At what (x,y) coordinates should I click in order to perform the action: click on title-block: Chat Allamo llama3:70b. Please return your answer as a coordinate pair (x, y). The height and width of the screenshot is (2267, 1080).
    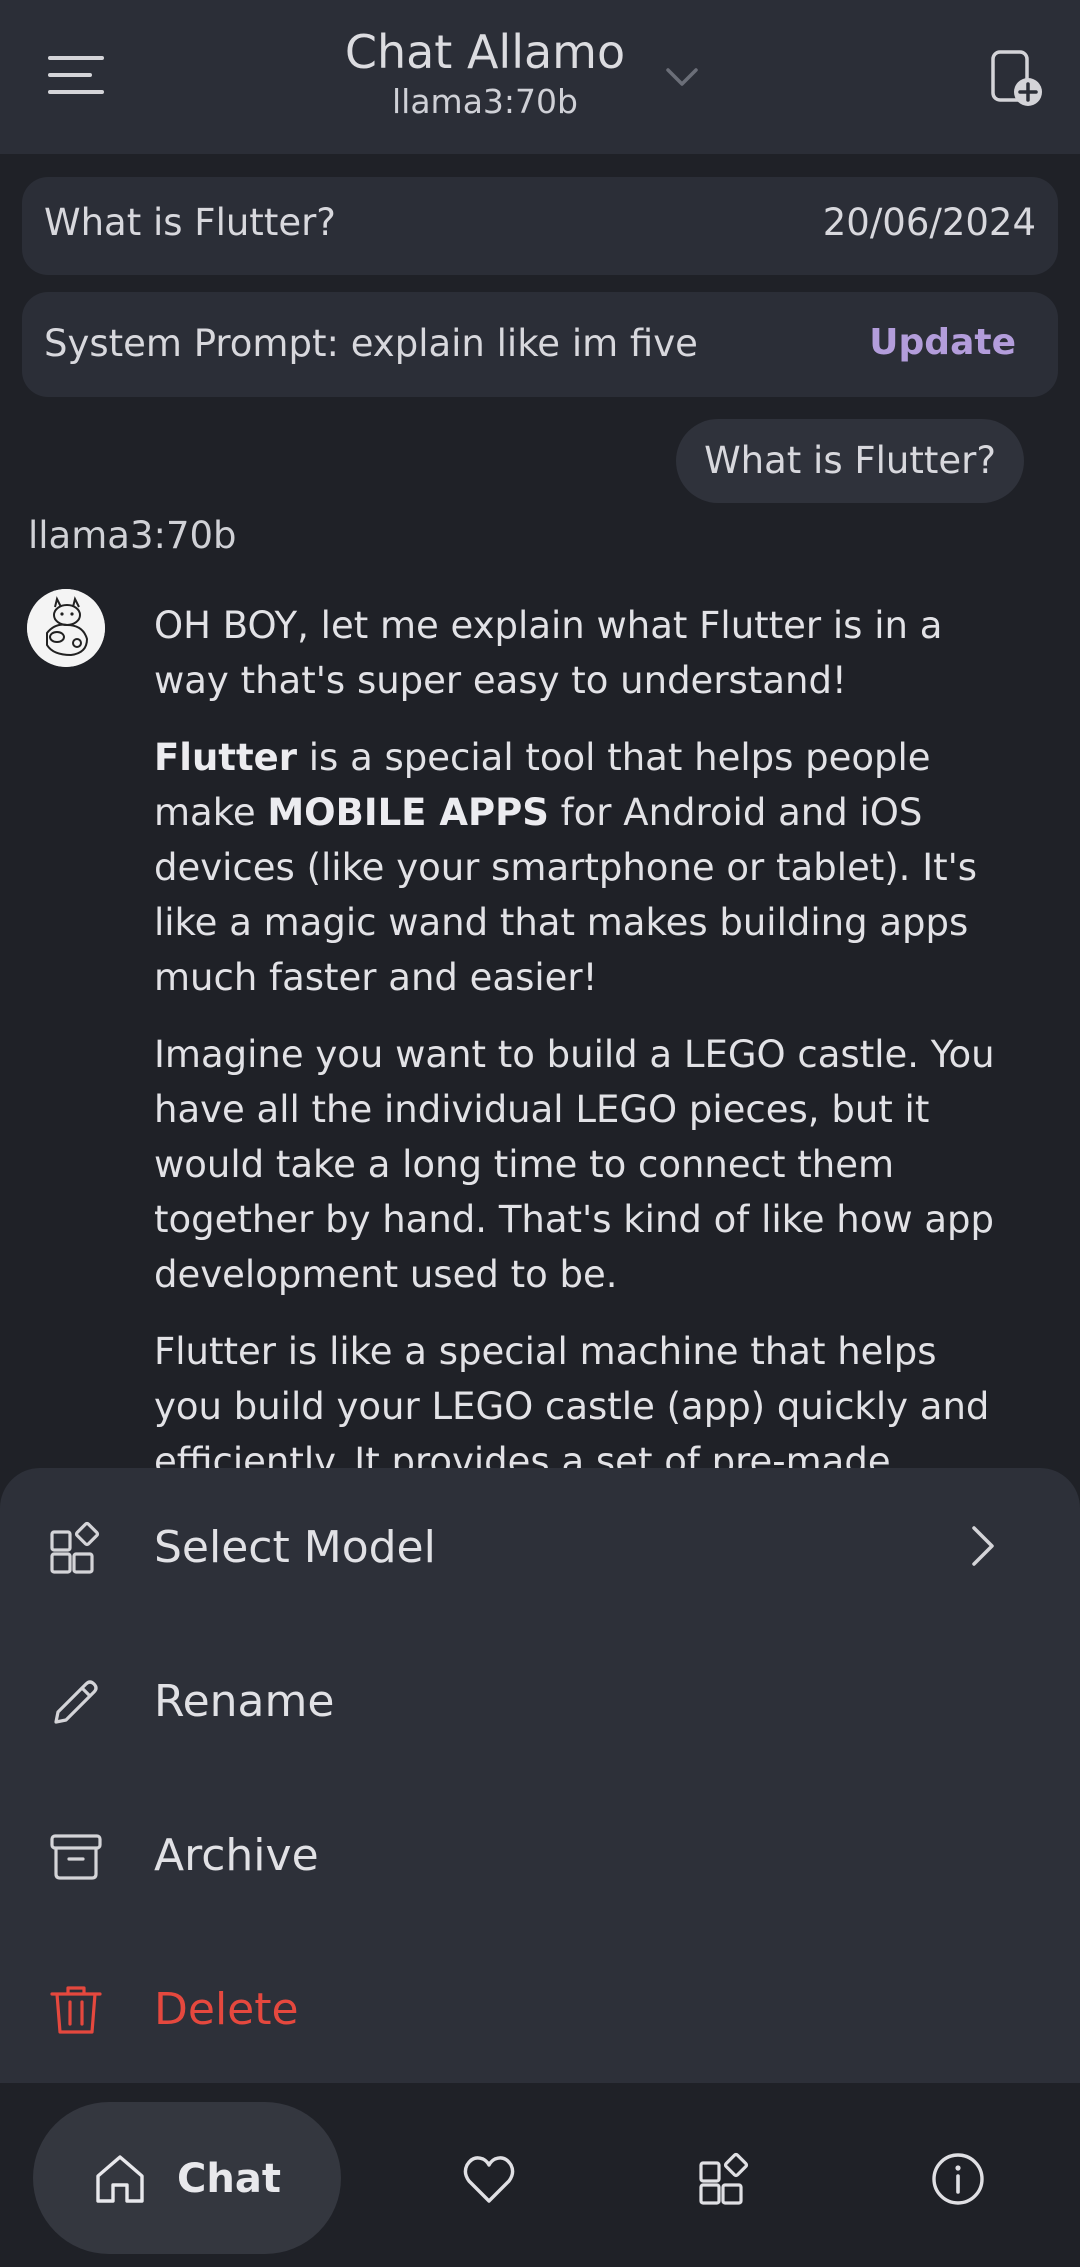
    Looking at the image, I should click on (485, 74).